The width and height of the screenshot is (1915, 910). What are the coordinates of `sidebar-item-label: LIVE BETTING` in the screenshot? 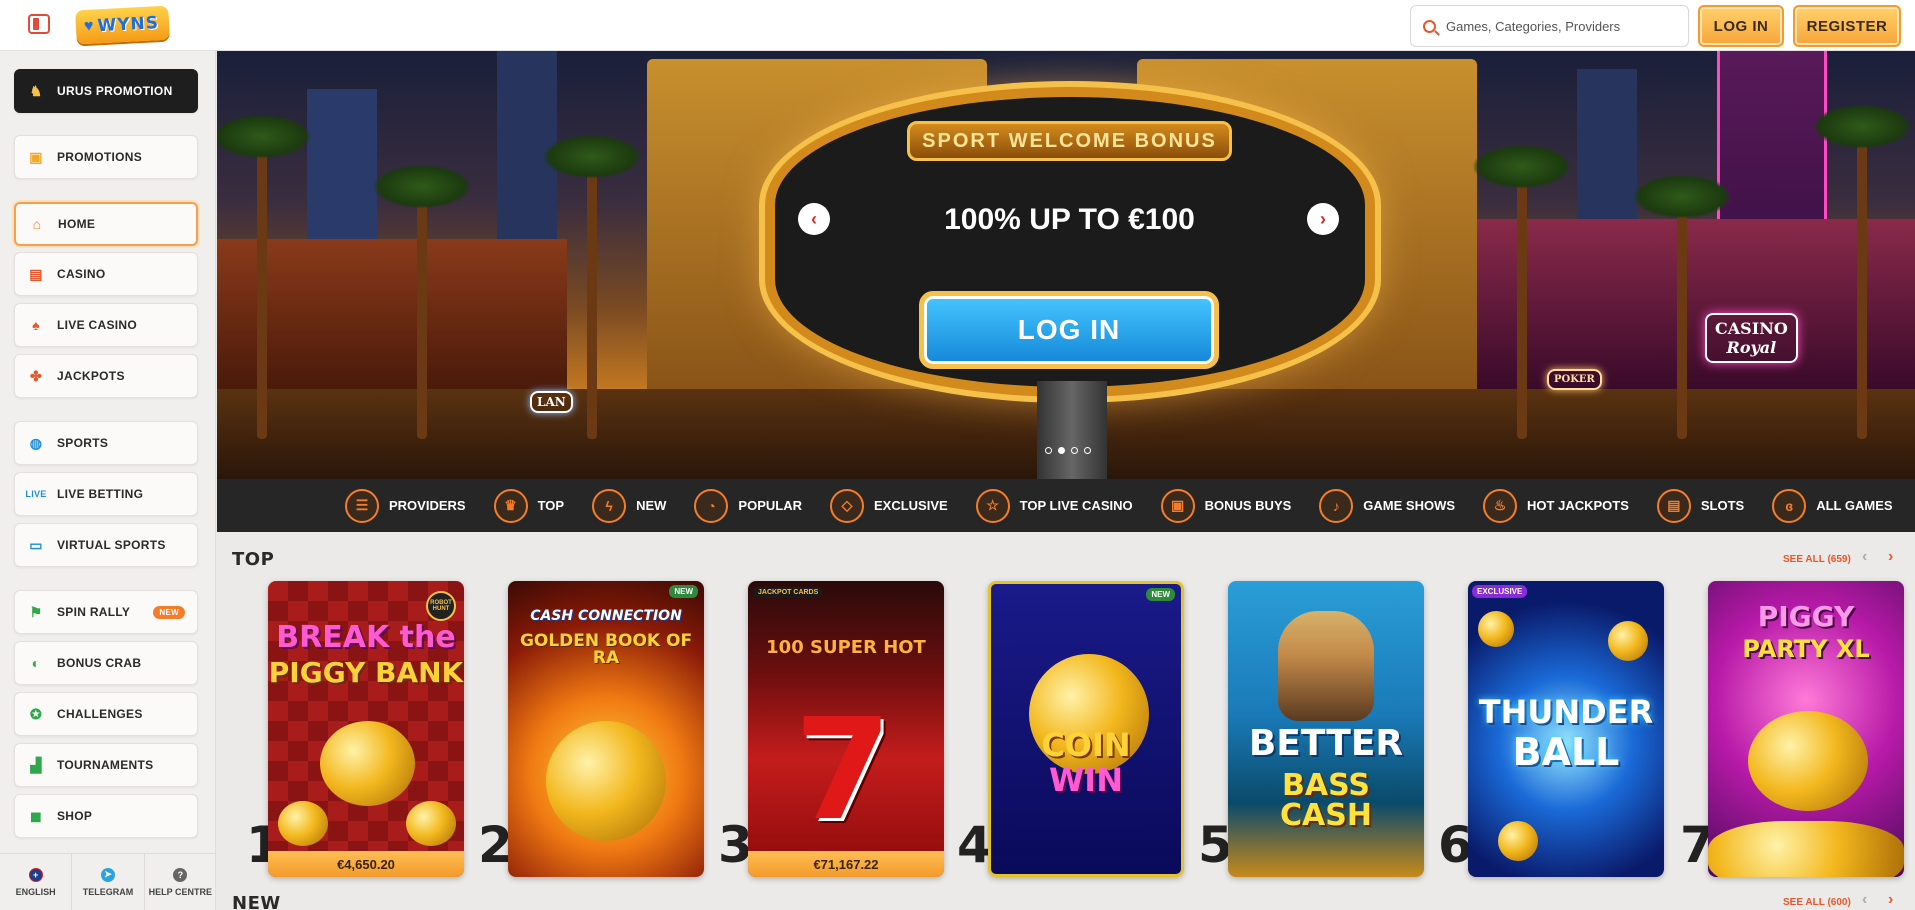 It's located at (100, 494).